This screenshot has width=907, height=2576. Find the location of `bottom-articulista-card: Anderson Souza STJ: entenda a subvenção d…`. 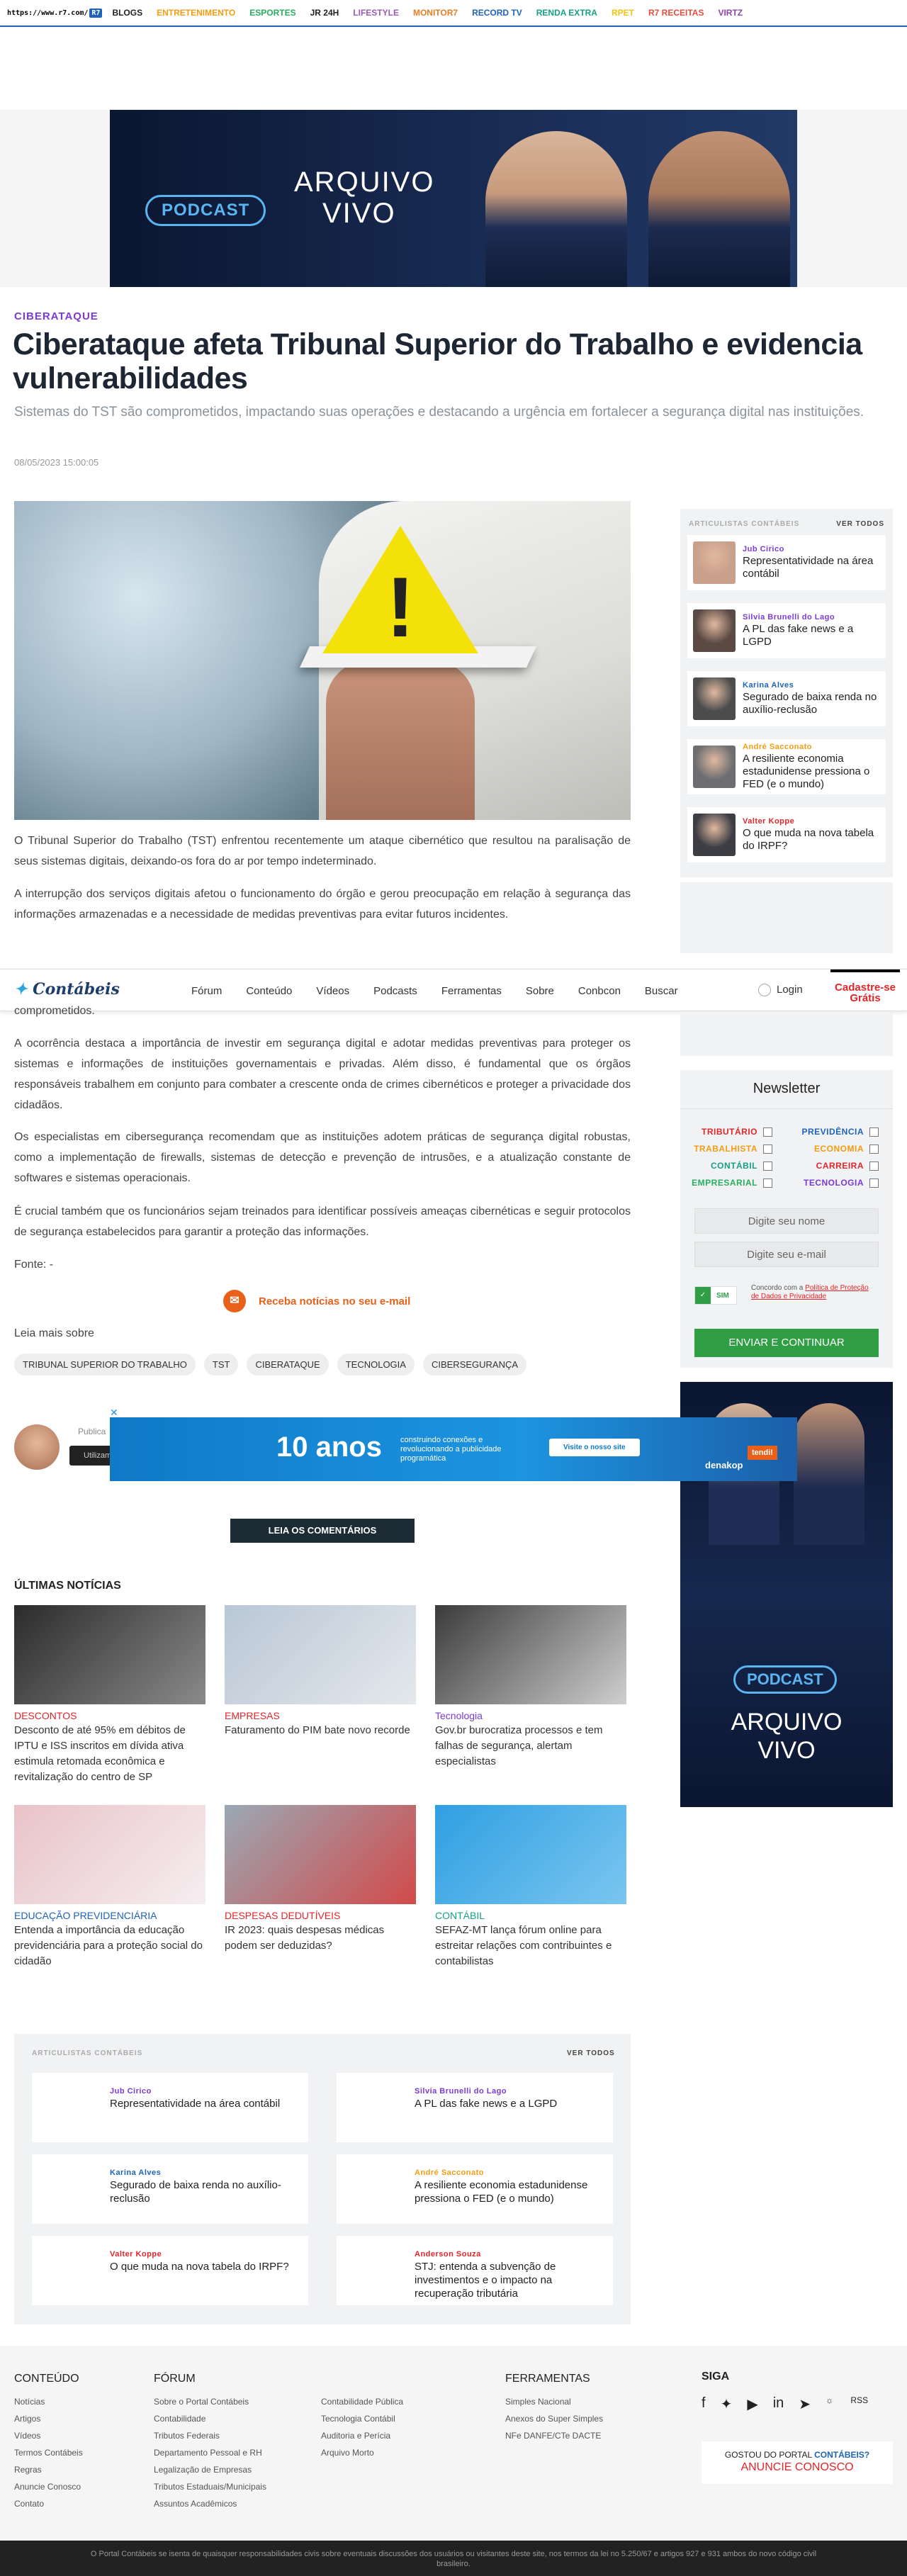

bottom-articulista-card: Anderson Souza STJ: entenda a subvenção d… is located at coordinates (475, 2270).